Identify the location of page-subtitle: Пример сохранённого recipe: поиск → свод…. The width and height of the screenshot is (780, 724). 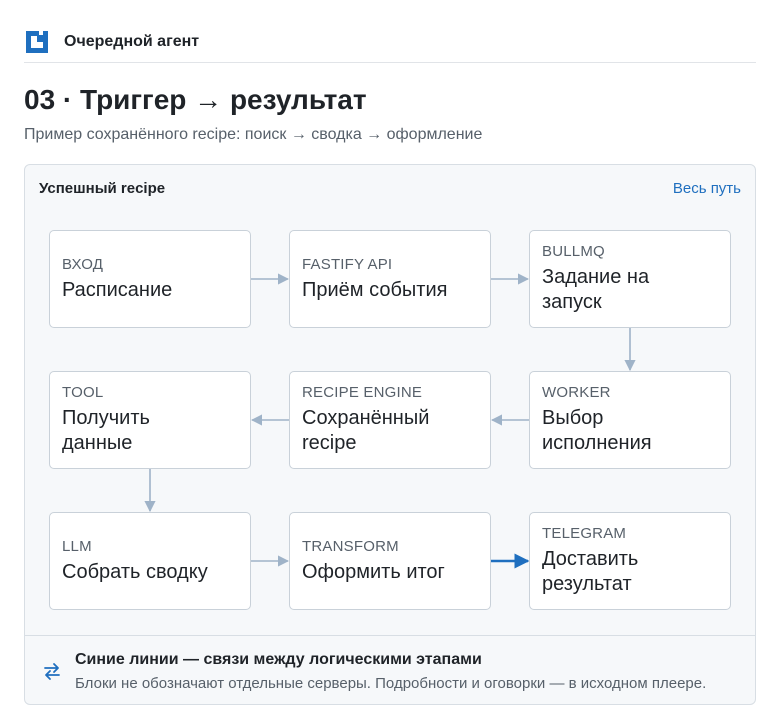
(253, 134).